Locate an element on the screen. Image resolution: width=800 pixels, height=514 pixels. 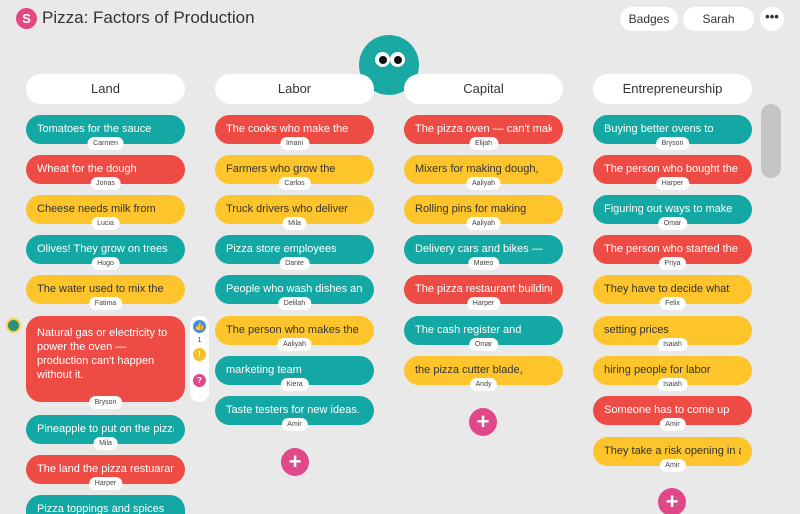
card-entrepreneurship-5: They have to decide what Felix is located at coordinates (672, 292).